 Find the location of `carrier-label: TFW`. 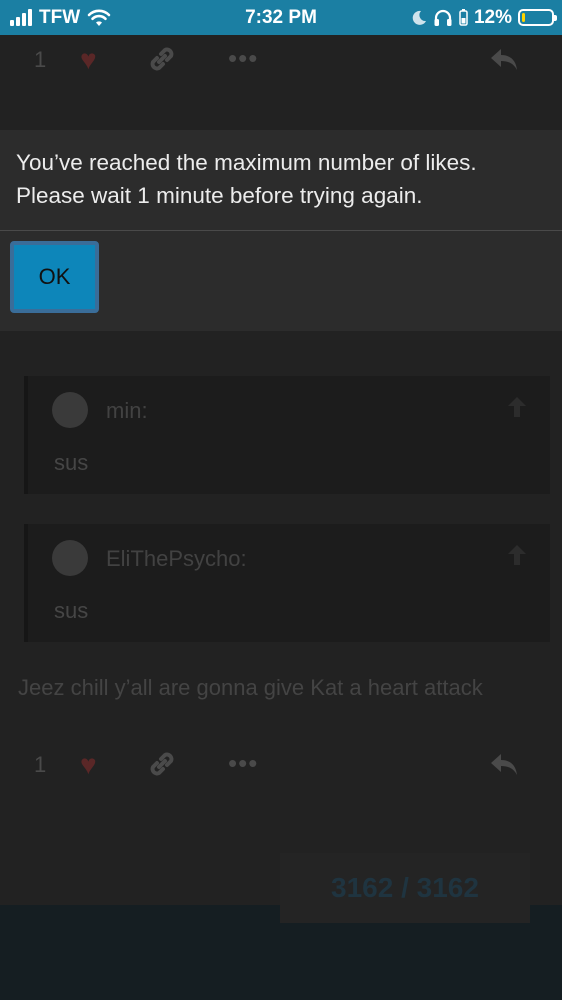

carrier-label: TFW is located at coordinates (60, 17).